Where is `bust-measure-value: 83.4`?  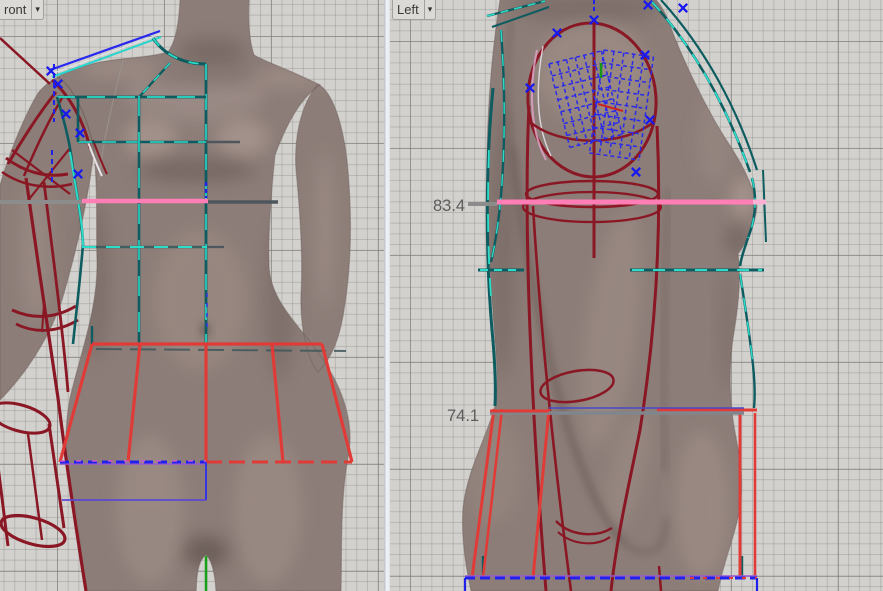
bust-measure-value: 83.4 is located at coordinates (449, 206).